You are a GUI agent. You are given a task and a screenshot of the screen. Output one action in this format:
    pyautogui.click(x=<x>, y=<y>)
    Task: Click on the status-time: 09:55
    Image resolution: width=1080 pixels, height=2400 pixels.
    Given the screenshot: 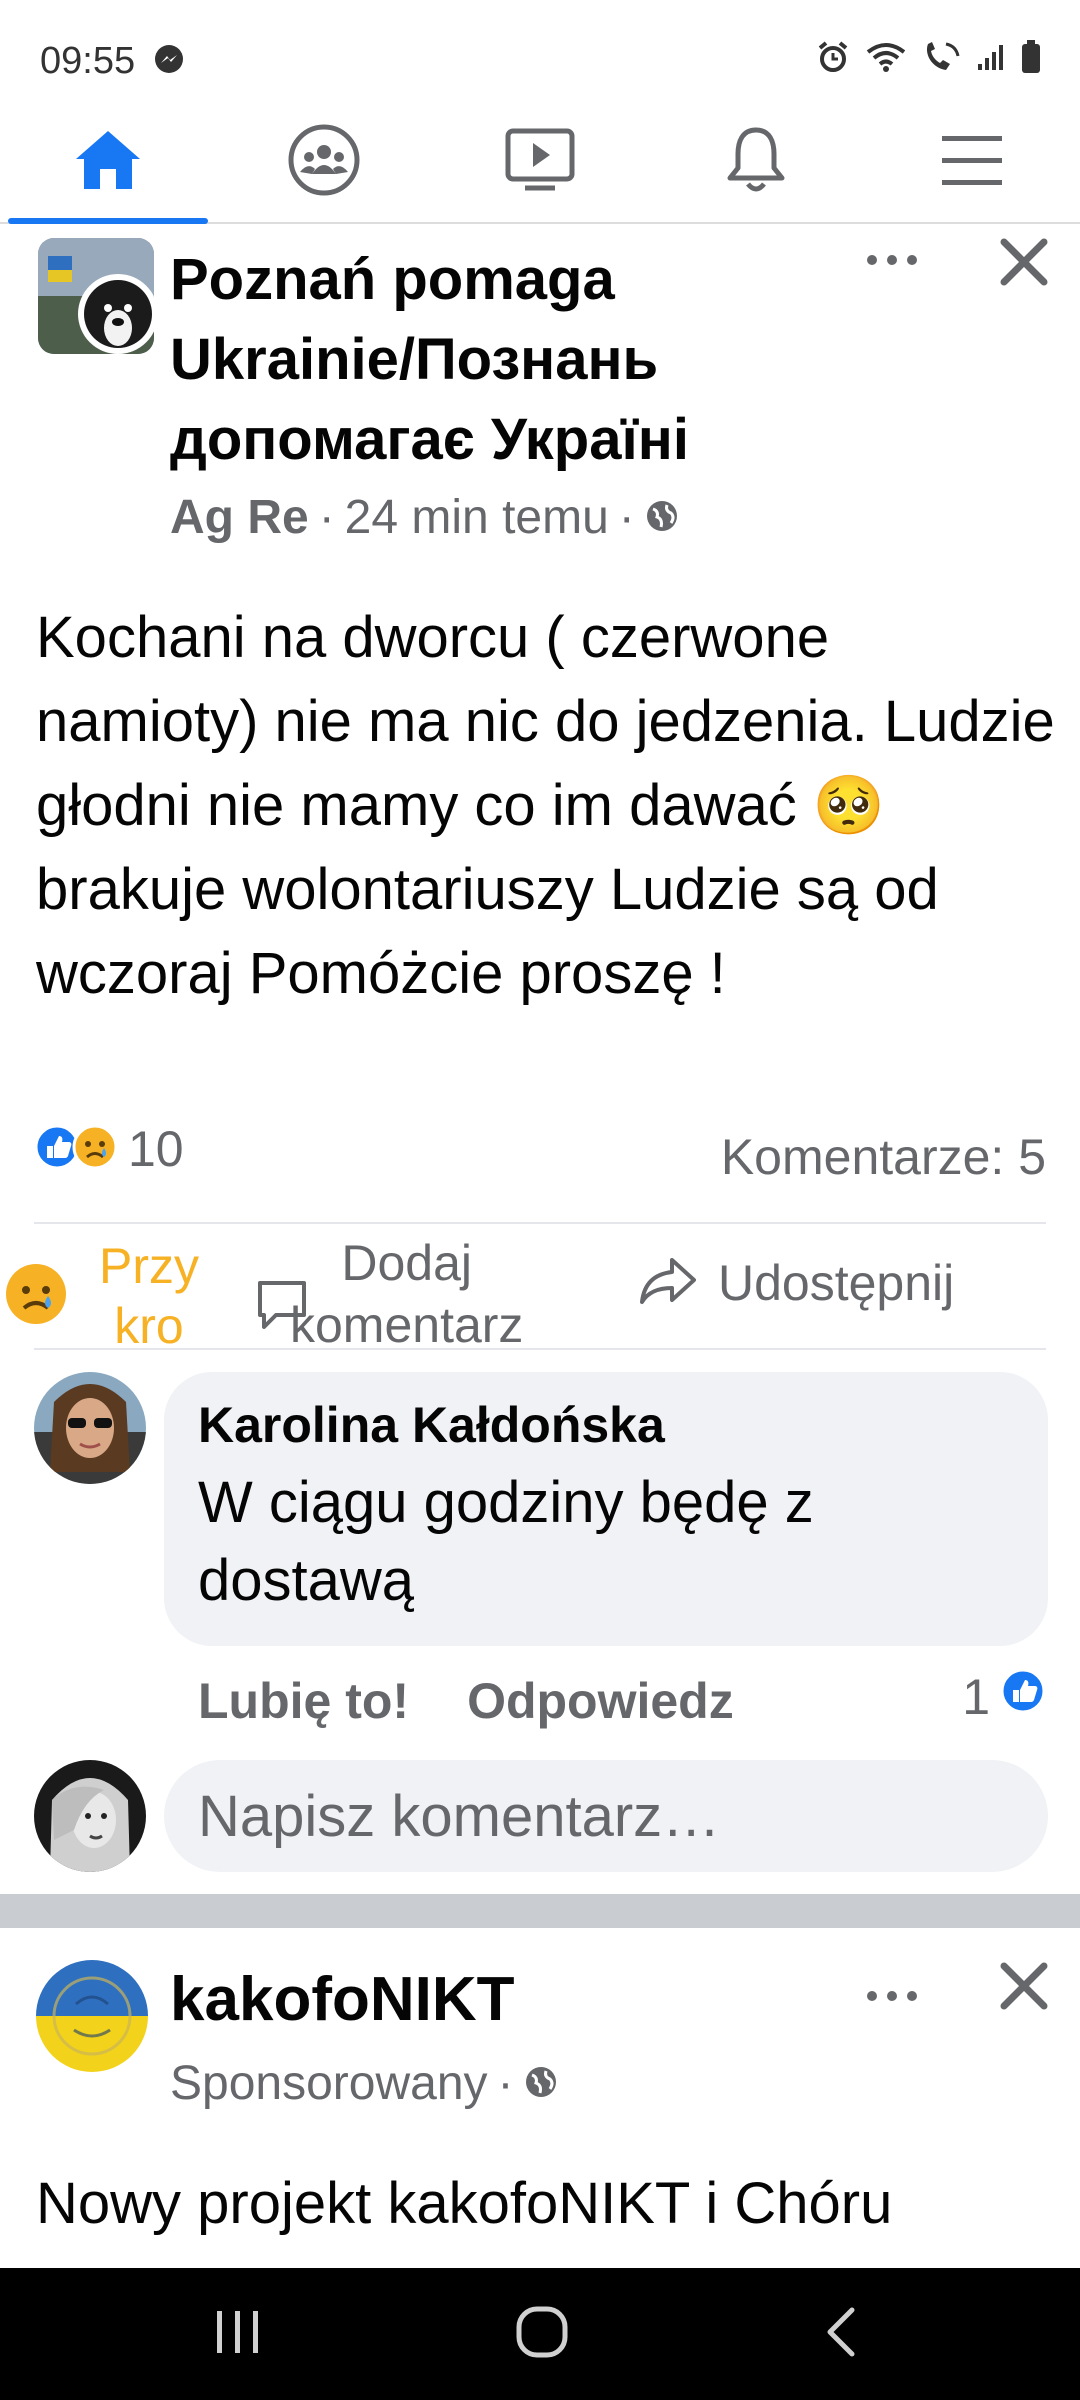 What is the action you would take?
    pyautogui.click(x=88, y=61)
    